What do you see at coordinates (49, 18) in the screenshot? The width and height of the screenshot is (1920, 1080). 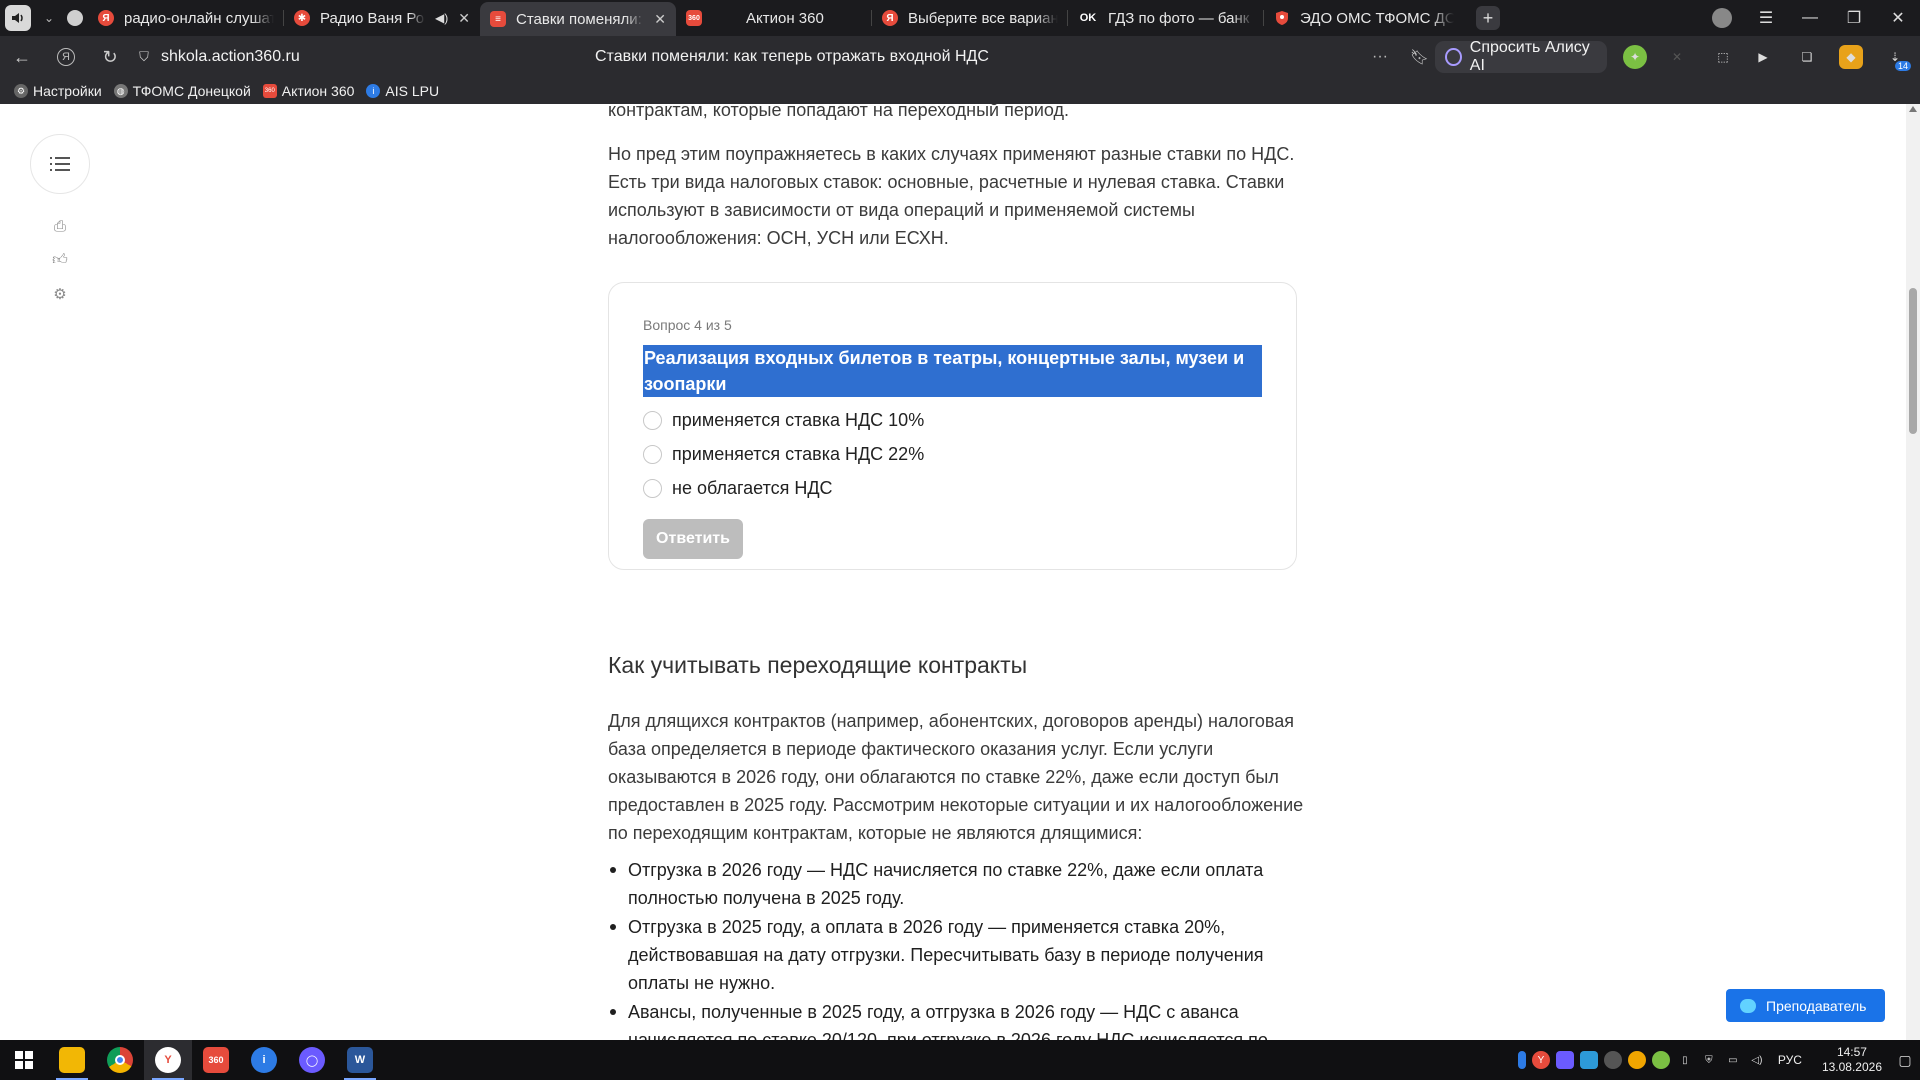 I see `tabs-dropdown-icon: ⌄` at bounding box center [49, 18].